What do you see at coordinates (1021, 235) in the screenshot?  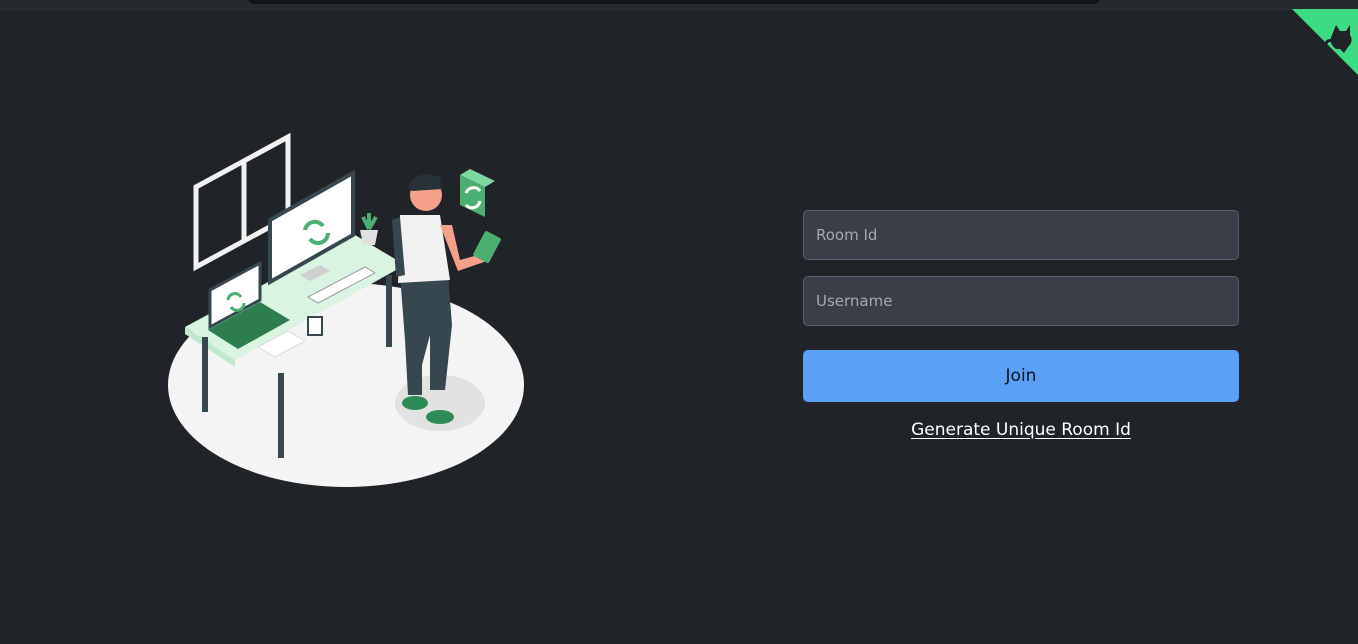 I see `room-id-input` at bounding box center [1021, 235].